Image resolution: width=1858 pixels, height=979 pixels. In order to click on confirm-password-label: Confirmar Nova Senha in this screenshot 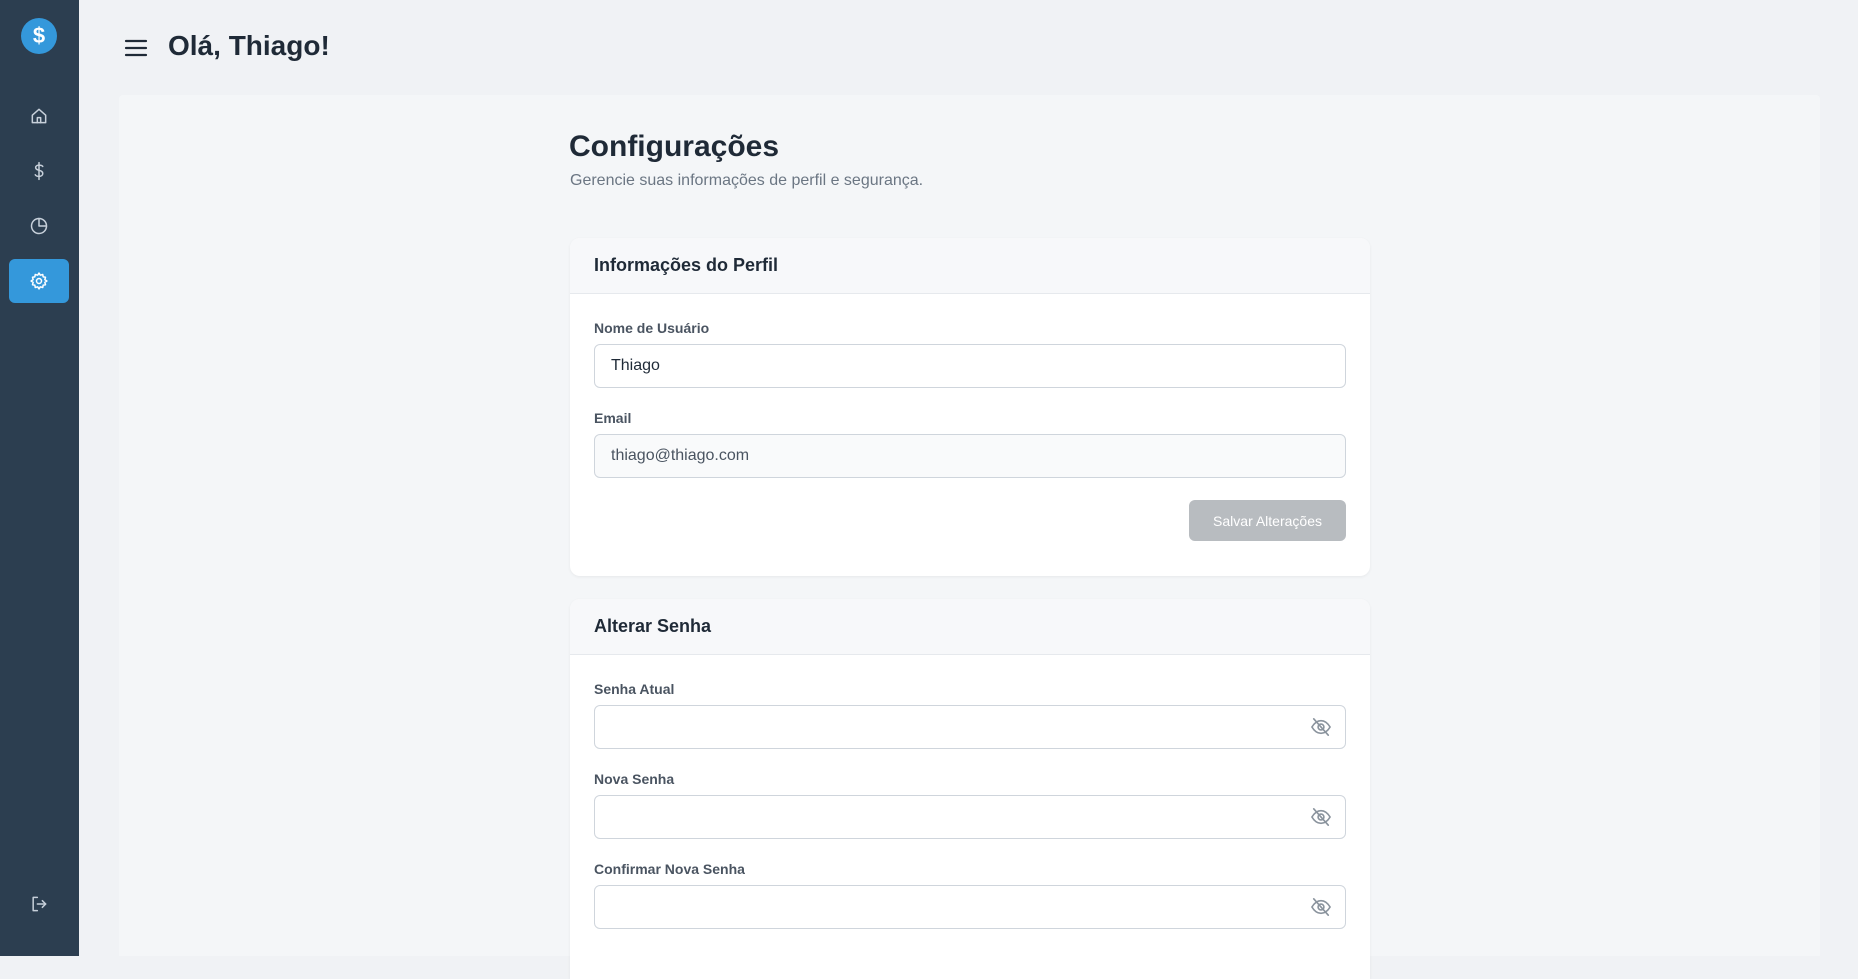, I will do `click(669, 869)`.